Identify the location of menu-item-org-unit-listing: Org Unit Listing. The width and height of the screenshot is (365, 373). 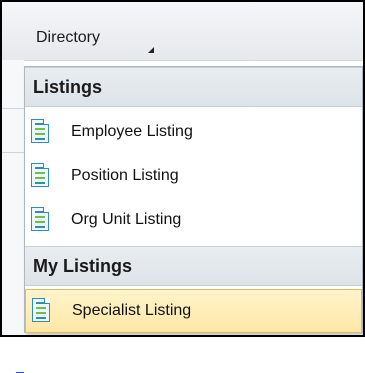
(193, 220).